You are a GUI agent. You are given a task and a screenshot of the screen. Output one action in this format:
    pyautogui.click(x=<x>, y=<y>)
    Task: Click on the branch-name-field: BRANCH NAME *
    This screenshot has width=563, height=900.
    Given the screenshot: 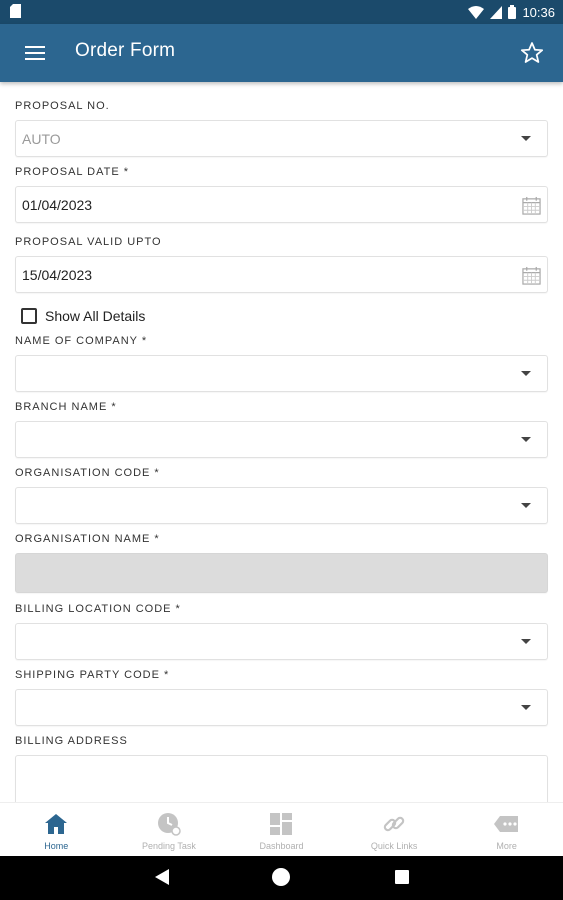 What is the action you would take?
    pyautogui.click(x=281, y=429)
    